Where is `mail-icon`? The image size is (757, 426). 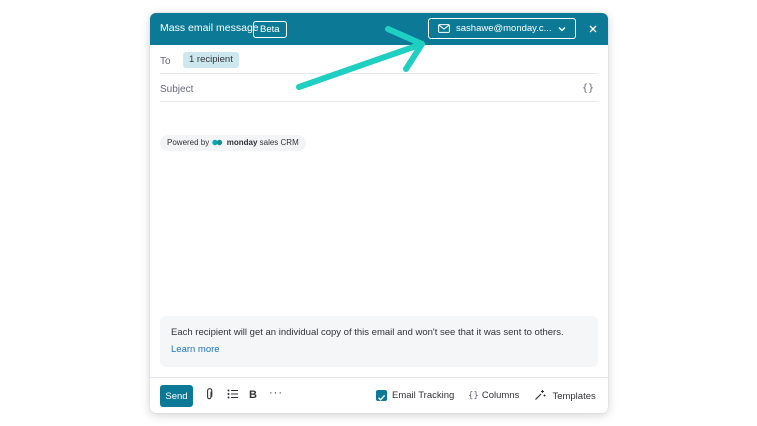 mail-icon is located at coordinates (444, 28).